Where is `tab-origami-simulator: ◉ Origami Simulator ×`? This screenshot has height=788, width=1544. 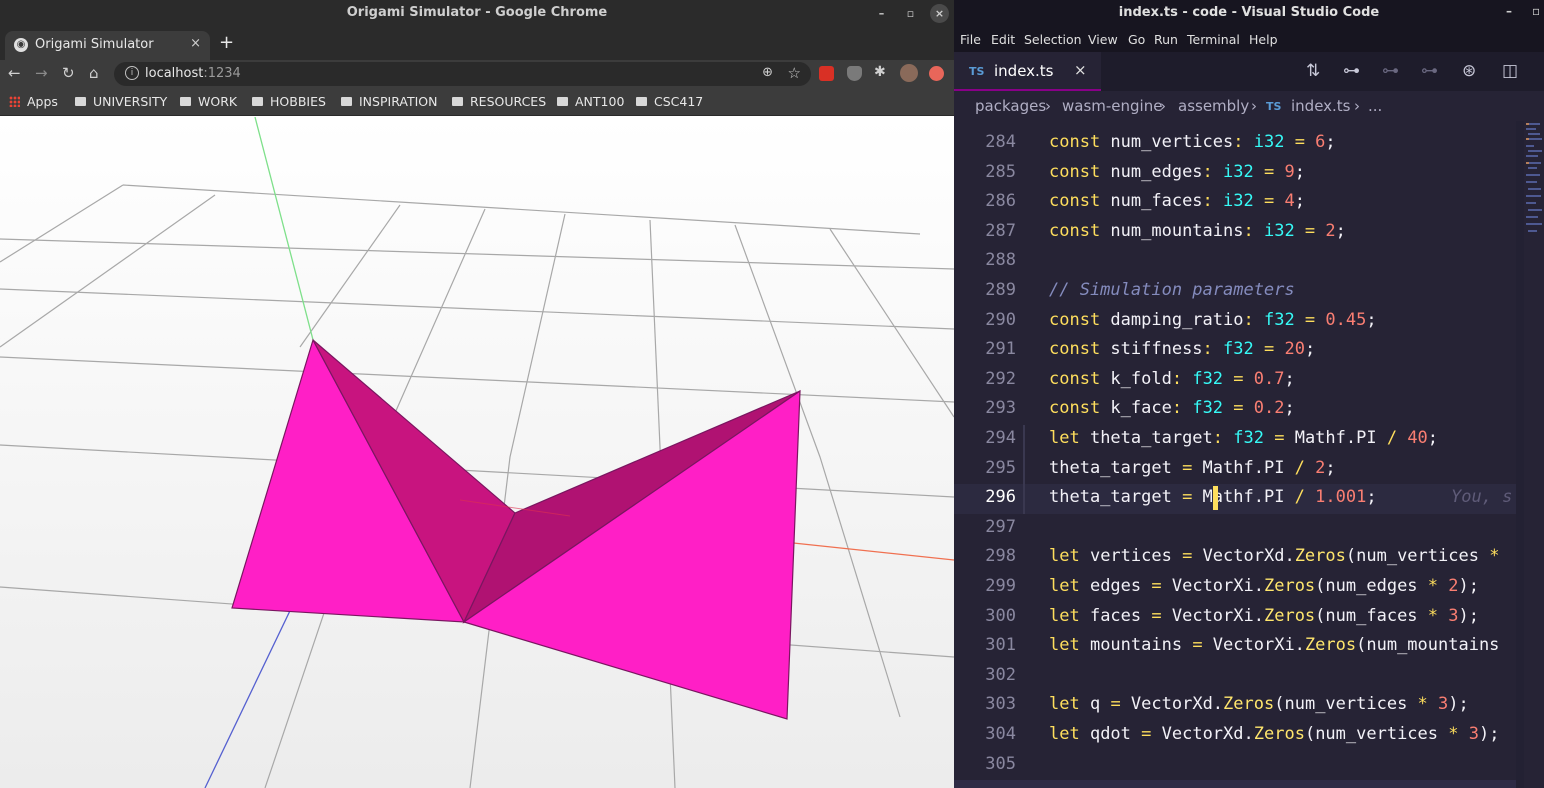 tab-origami-simulator: ◉ Origami Simulator × is located at coordinates (107, 45).